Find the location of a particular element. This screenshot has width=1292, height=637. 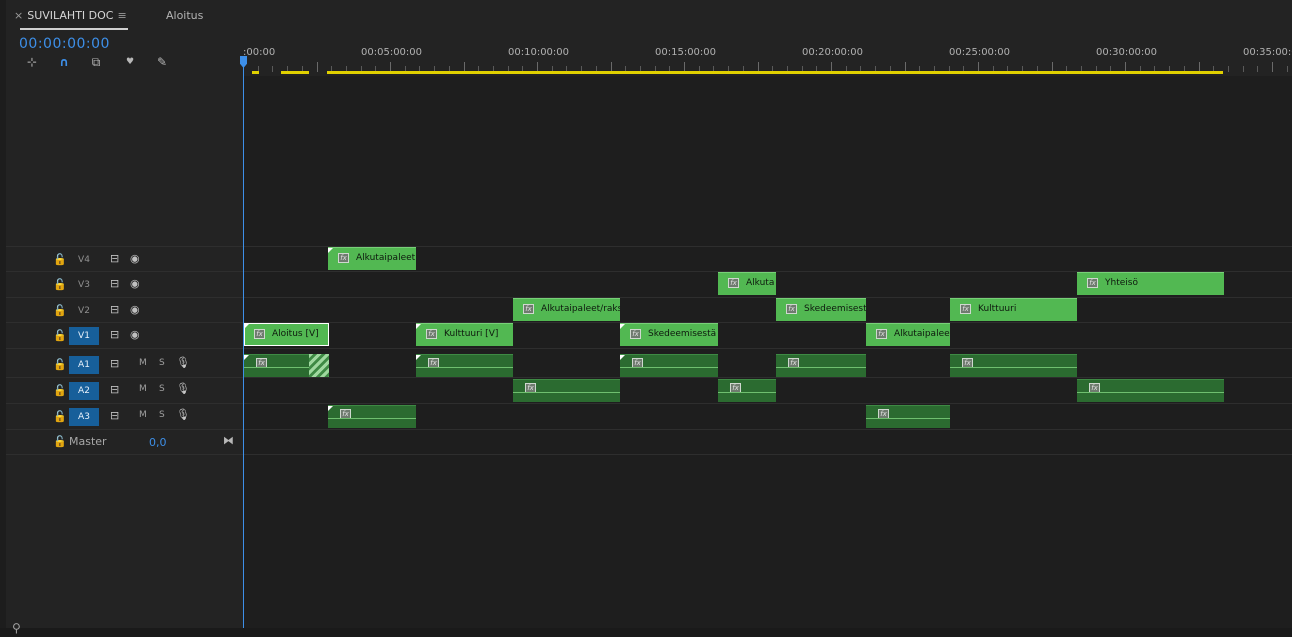

video-clip: fx Kulttuuri [V] is located at coordinates (464, 334).